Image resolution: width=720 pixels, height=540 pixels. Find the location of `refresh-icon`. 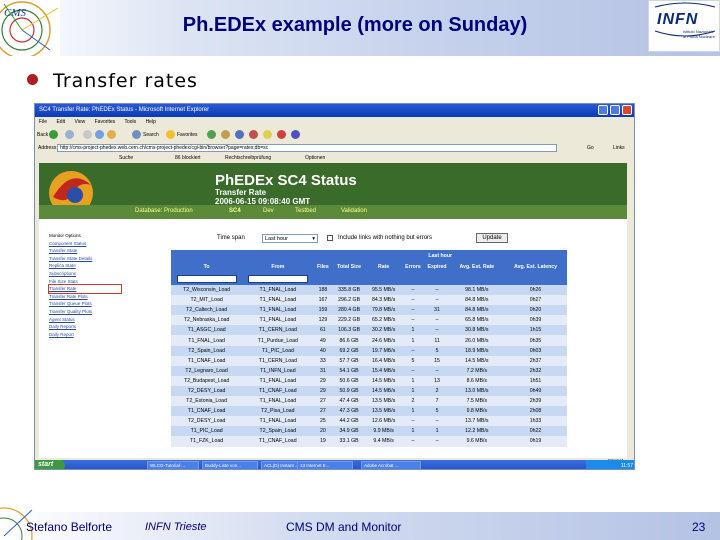

refresh-icon is located at coordinates (99, 134).